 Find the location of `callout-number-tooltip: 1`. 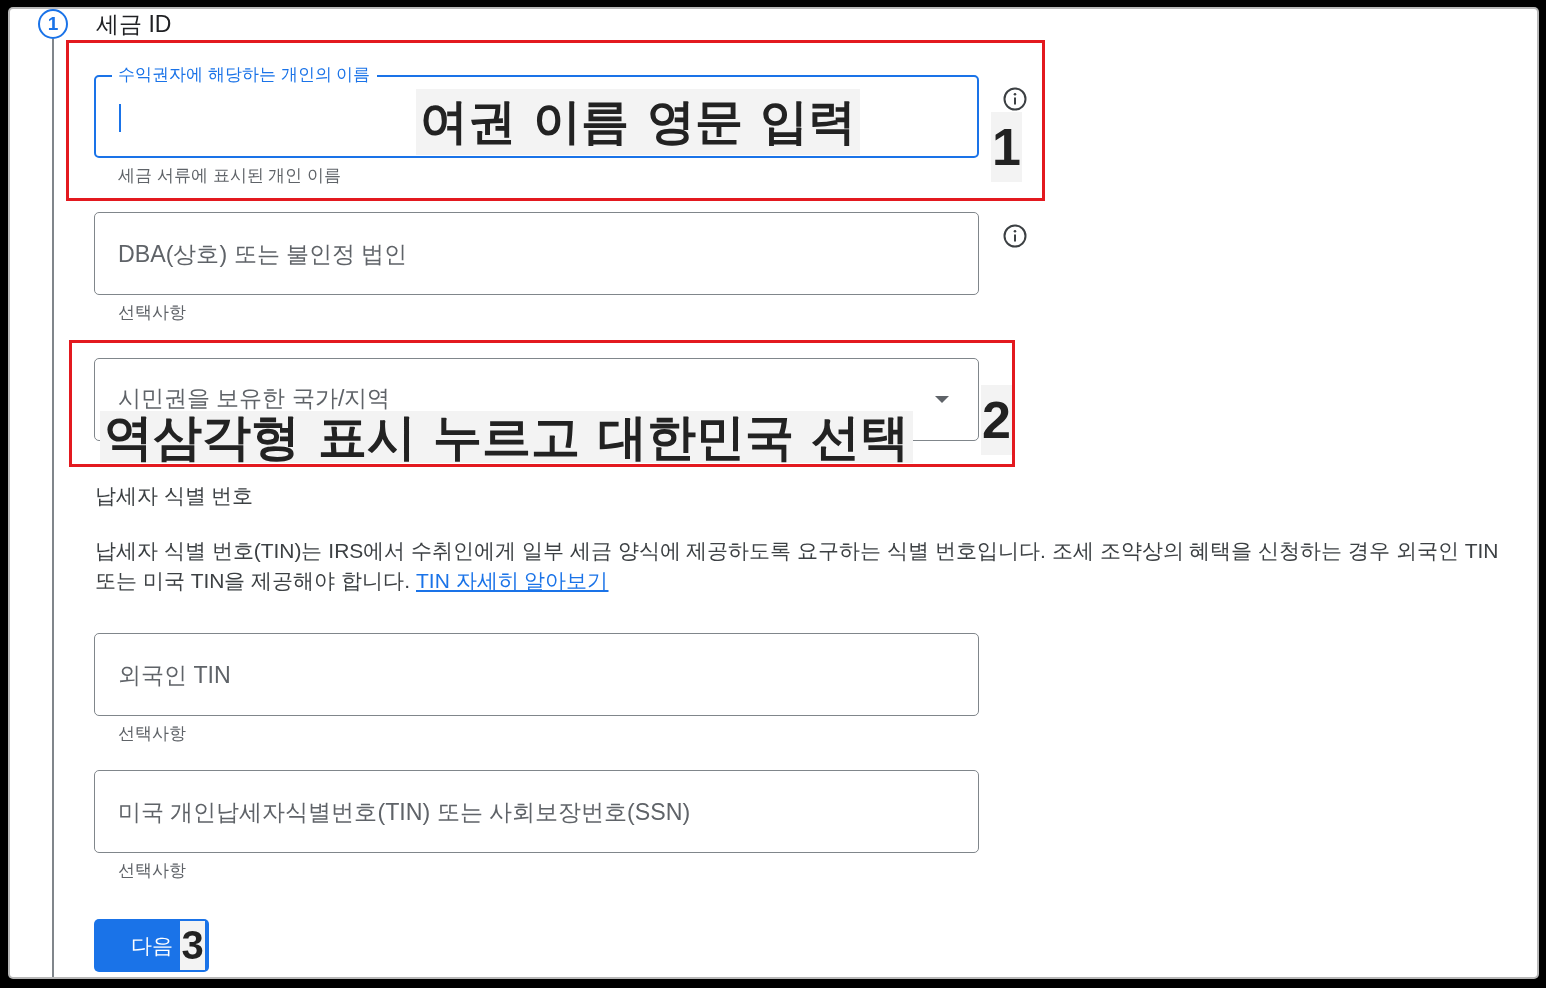

callout-number-tooltip: 1 is located at coordinates (1006, 147).